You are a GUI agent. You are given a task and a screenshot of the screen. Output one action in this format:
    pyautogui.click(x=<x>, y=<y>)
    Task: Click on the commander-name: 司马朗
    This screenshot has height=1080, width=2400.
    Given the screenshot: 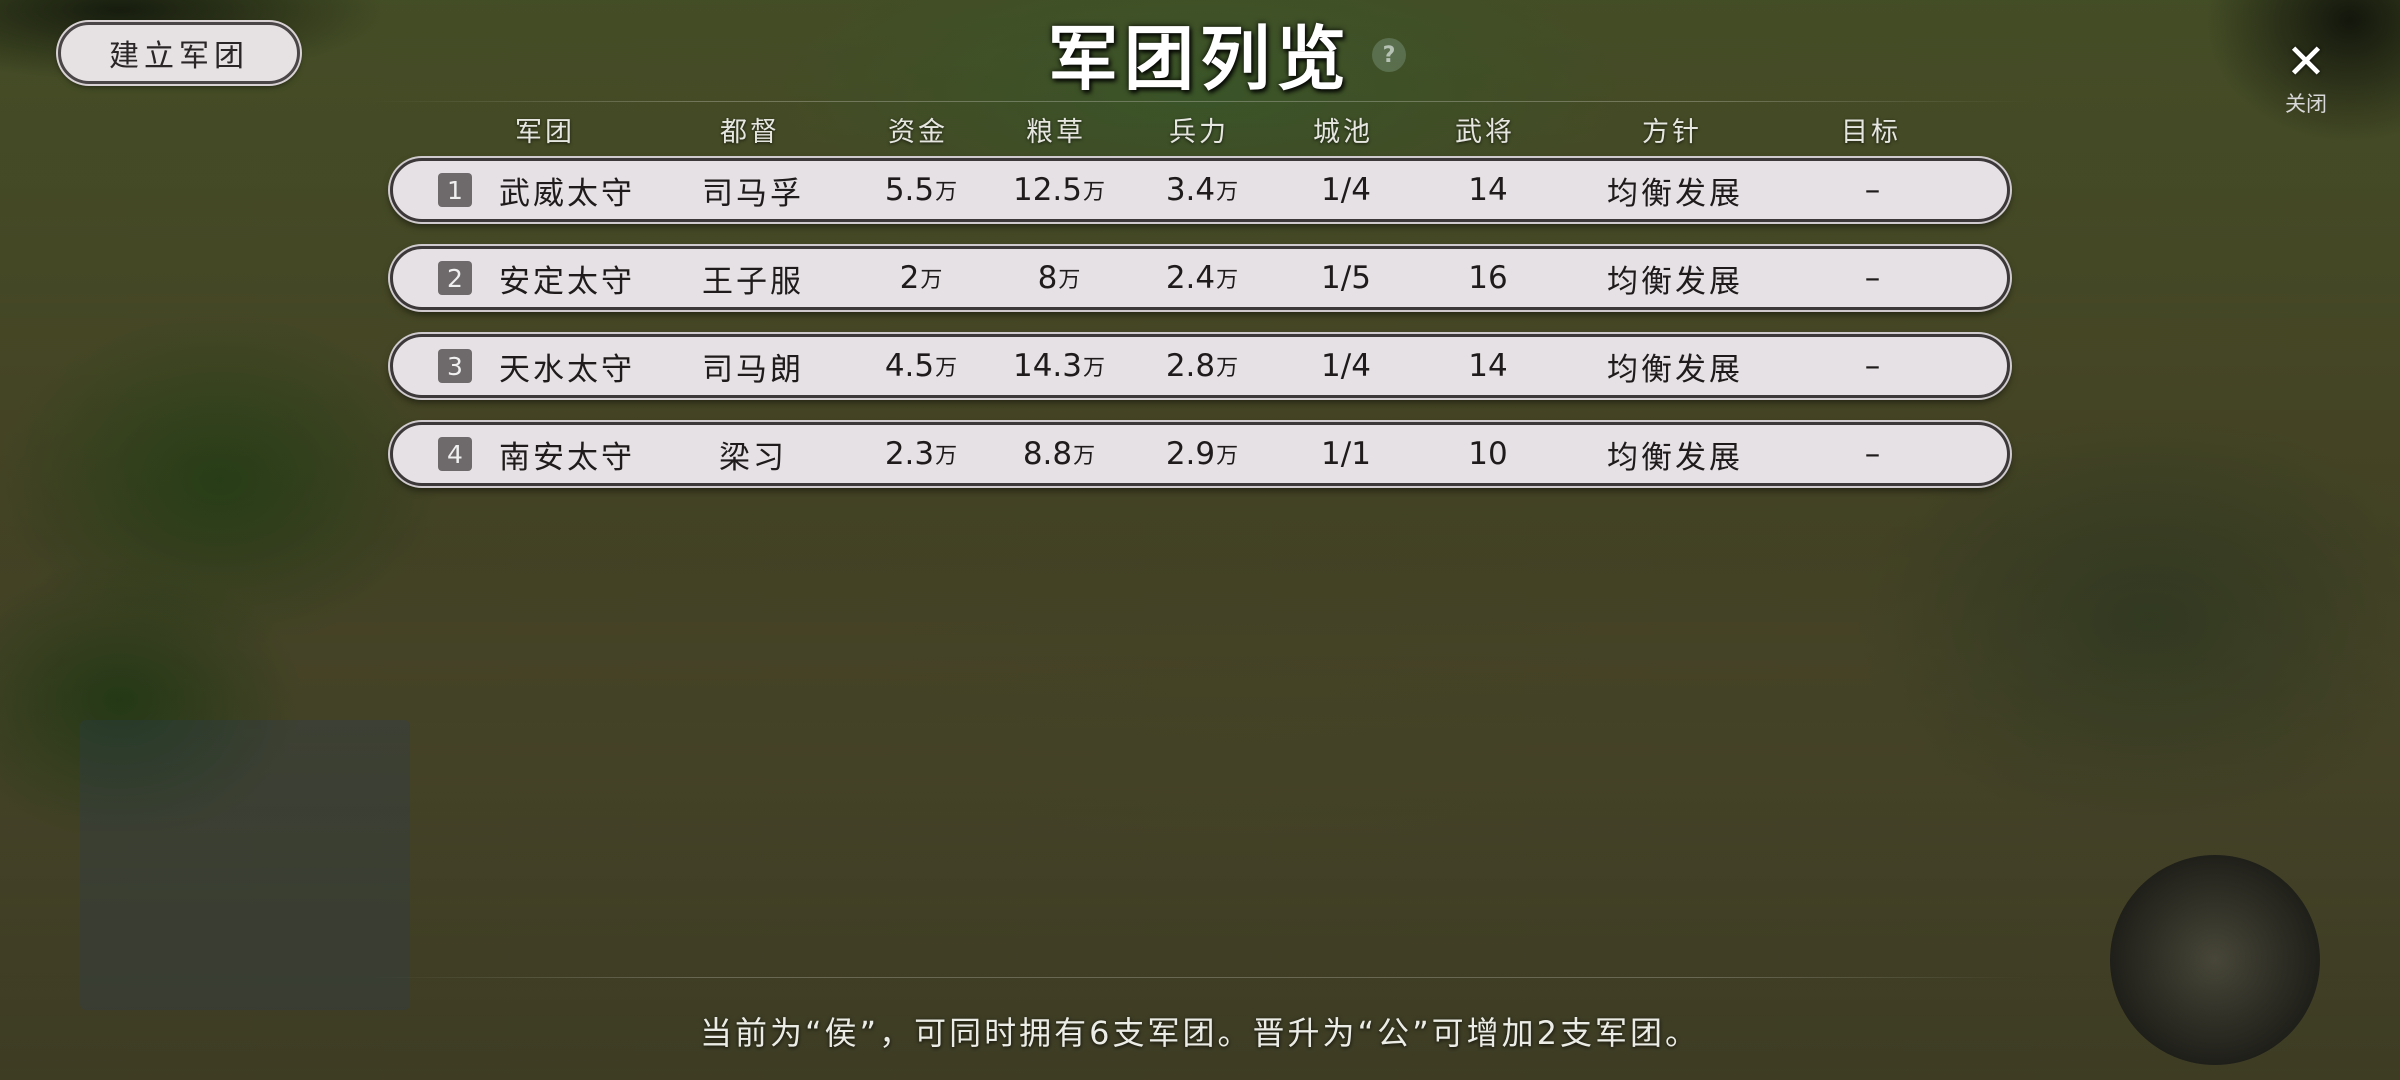 What is the action you would take?
    pyautogui.click(x=753, y=369)
    